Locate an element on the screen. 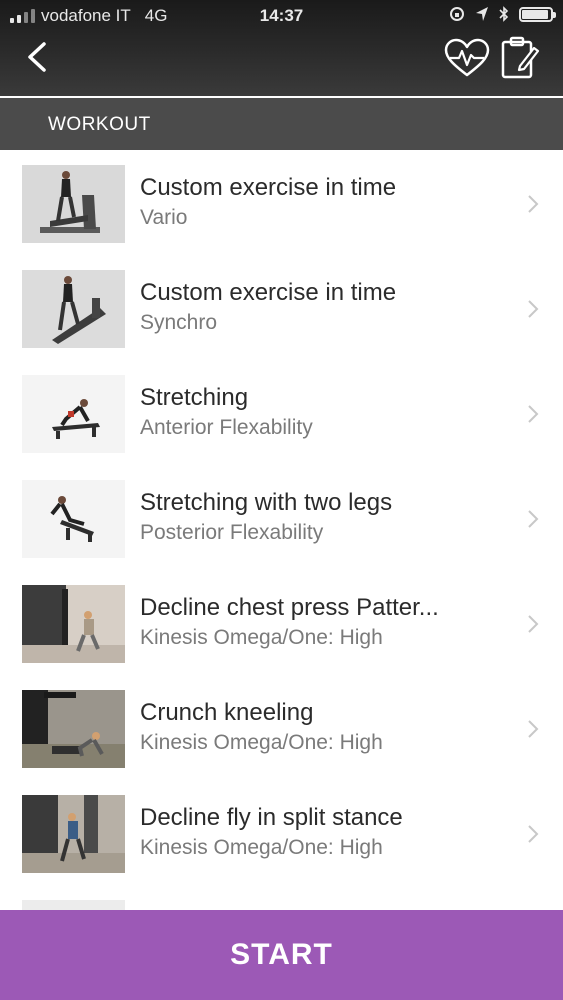 Image resolution: width=563 pixels, height=1000 pixels. heart-rate-icon is located at coordinates (467, 58).